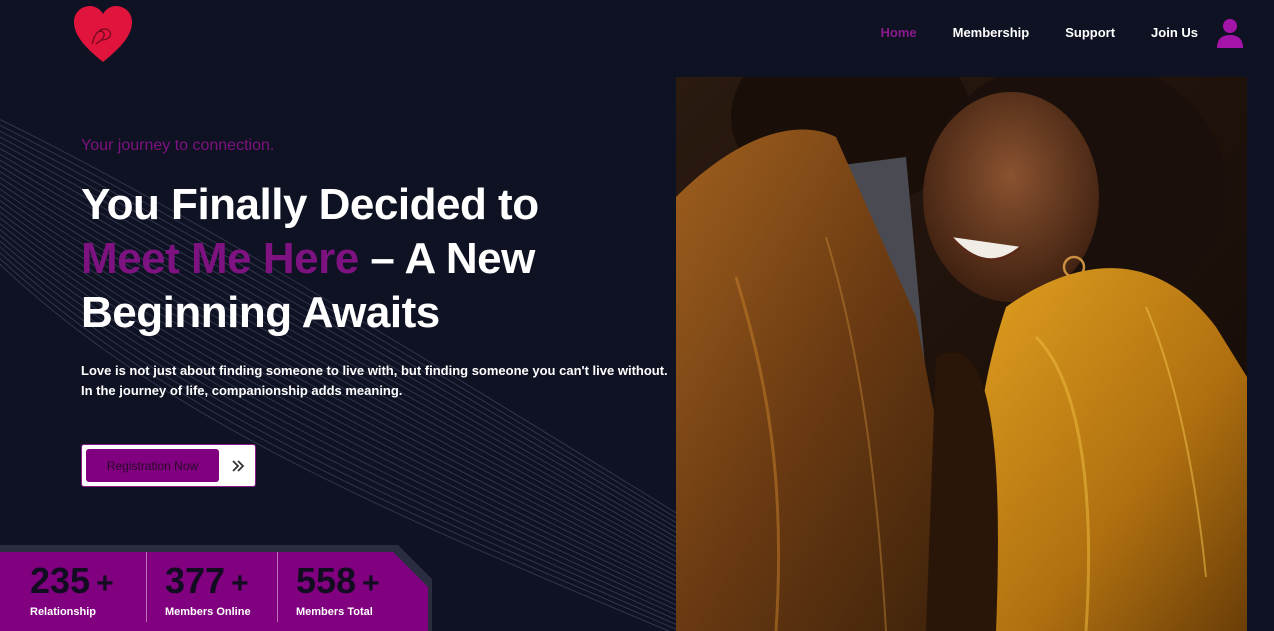  Describe the element at coordinates (1174, 33) in the screenshot. I see `nav-join-us: Join Us` at that location.